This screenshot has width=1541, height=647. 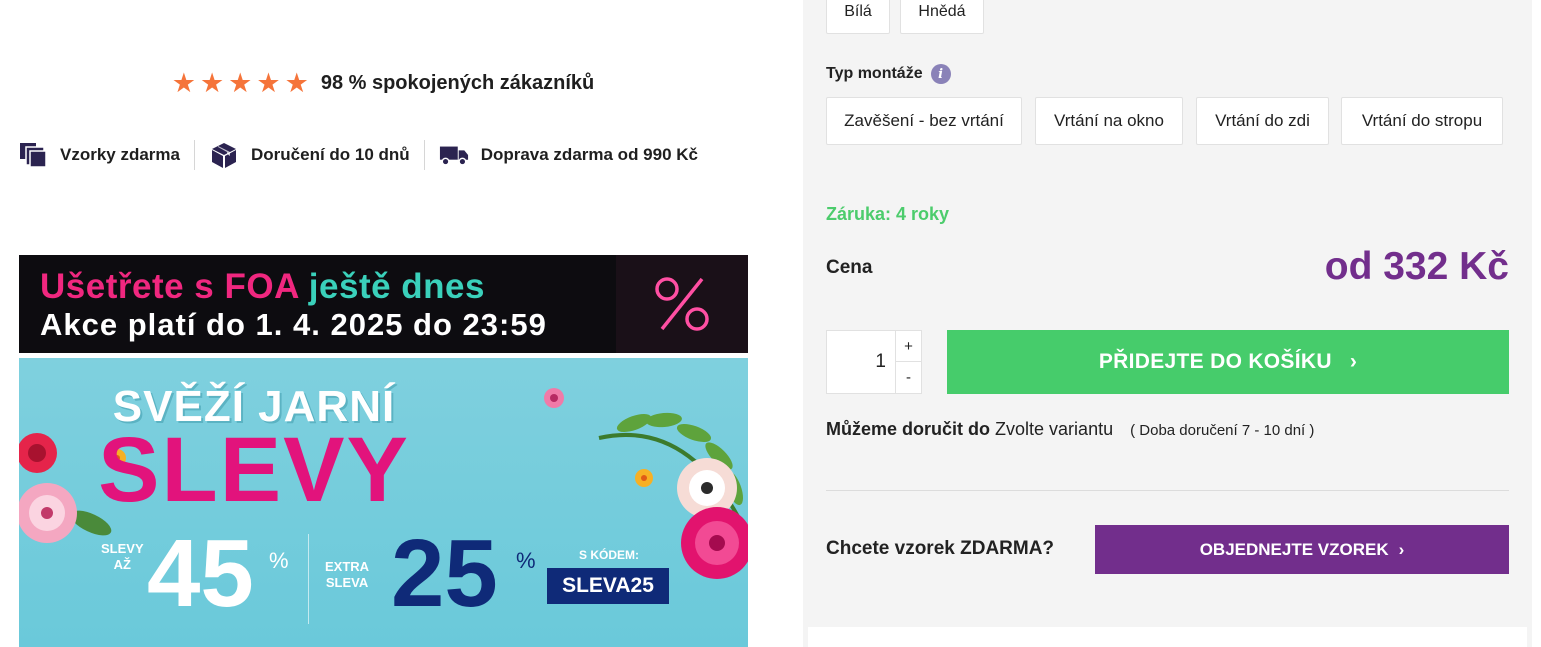 I want to click on rating-stars: ★ ★ ★ ★ ★, so click(x=240, y=83).